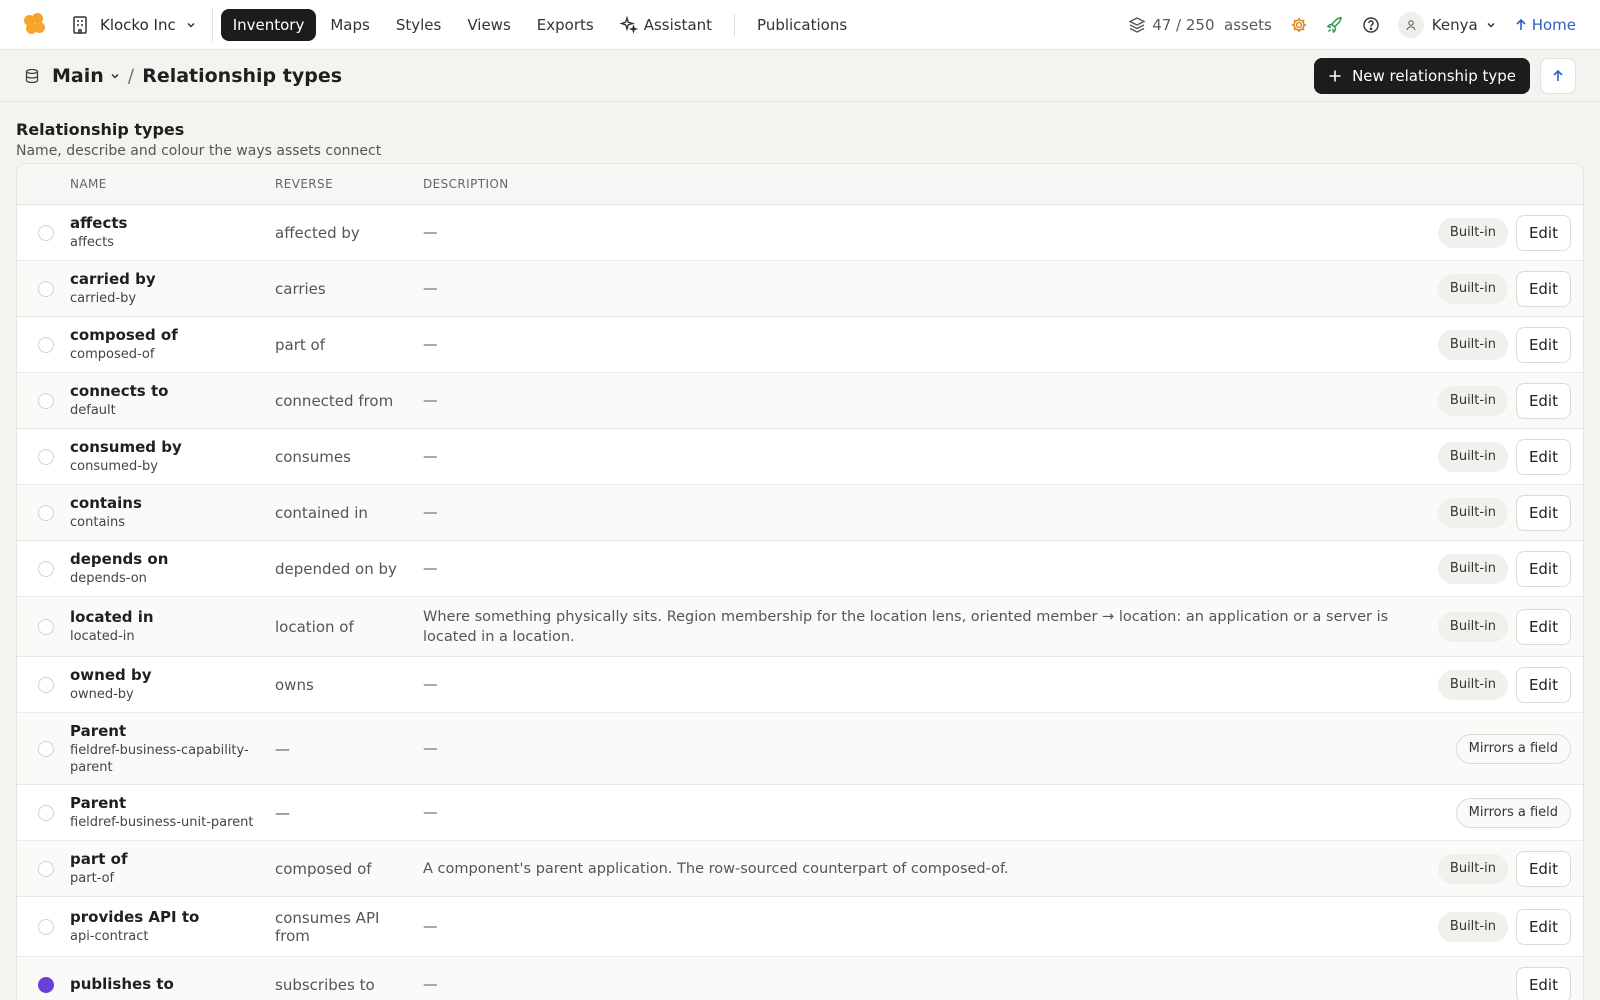  I want to click on relationship-slug: carried-by, so click(103, 298).